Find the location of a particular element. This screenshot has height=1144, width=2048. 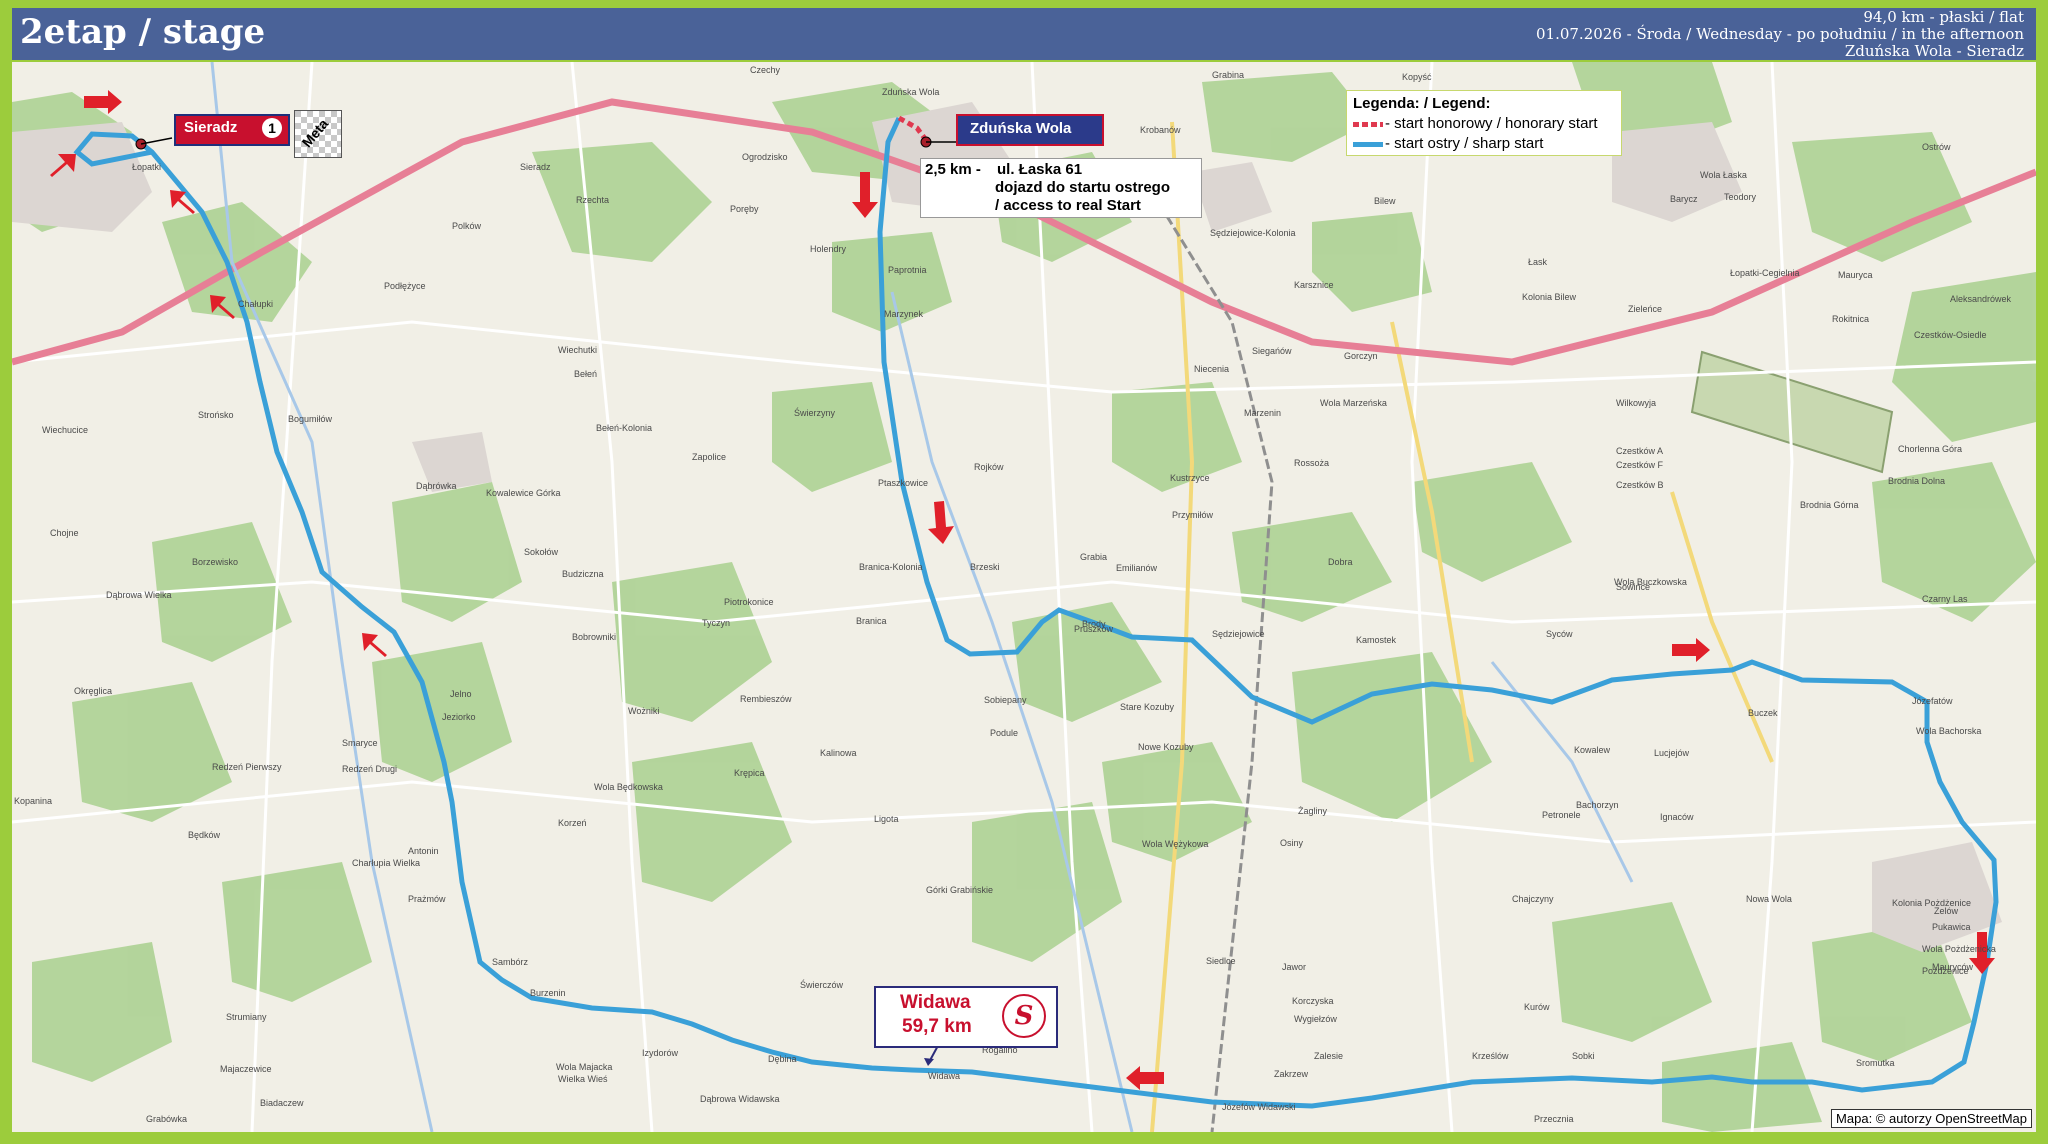

legend-sharp: - start ostry / sharp start is located at coordinates (1448, 143).